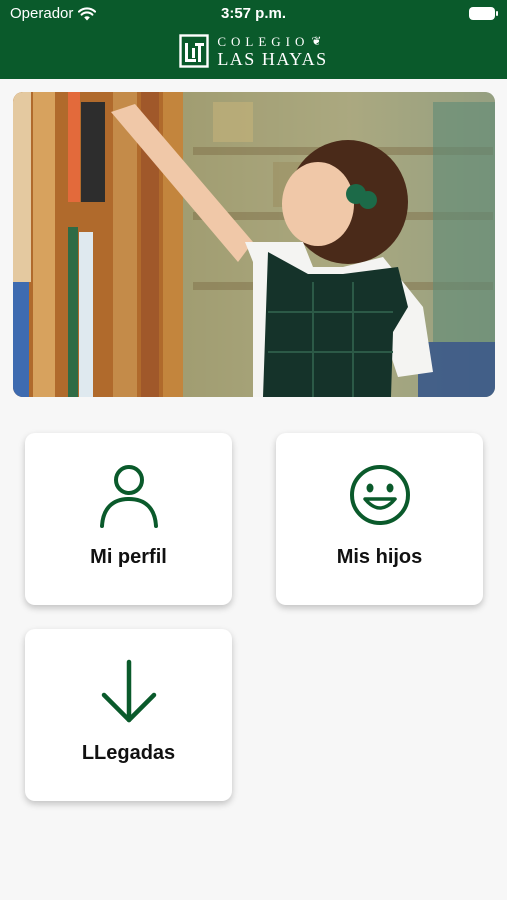 This screenshot has height=900, width=507. I want to click on arrow-down-icon, so click(128, 691).